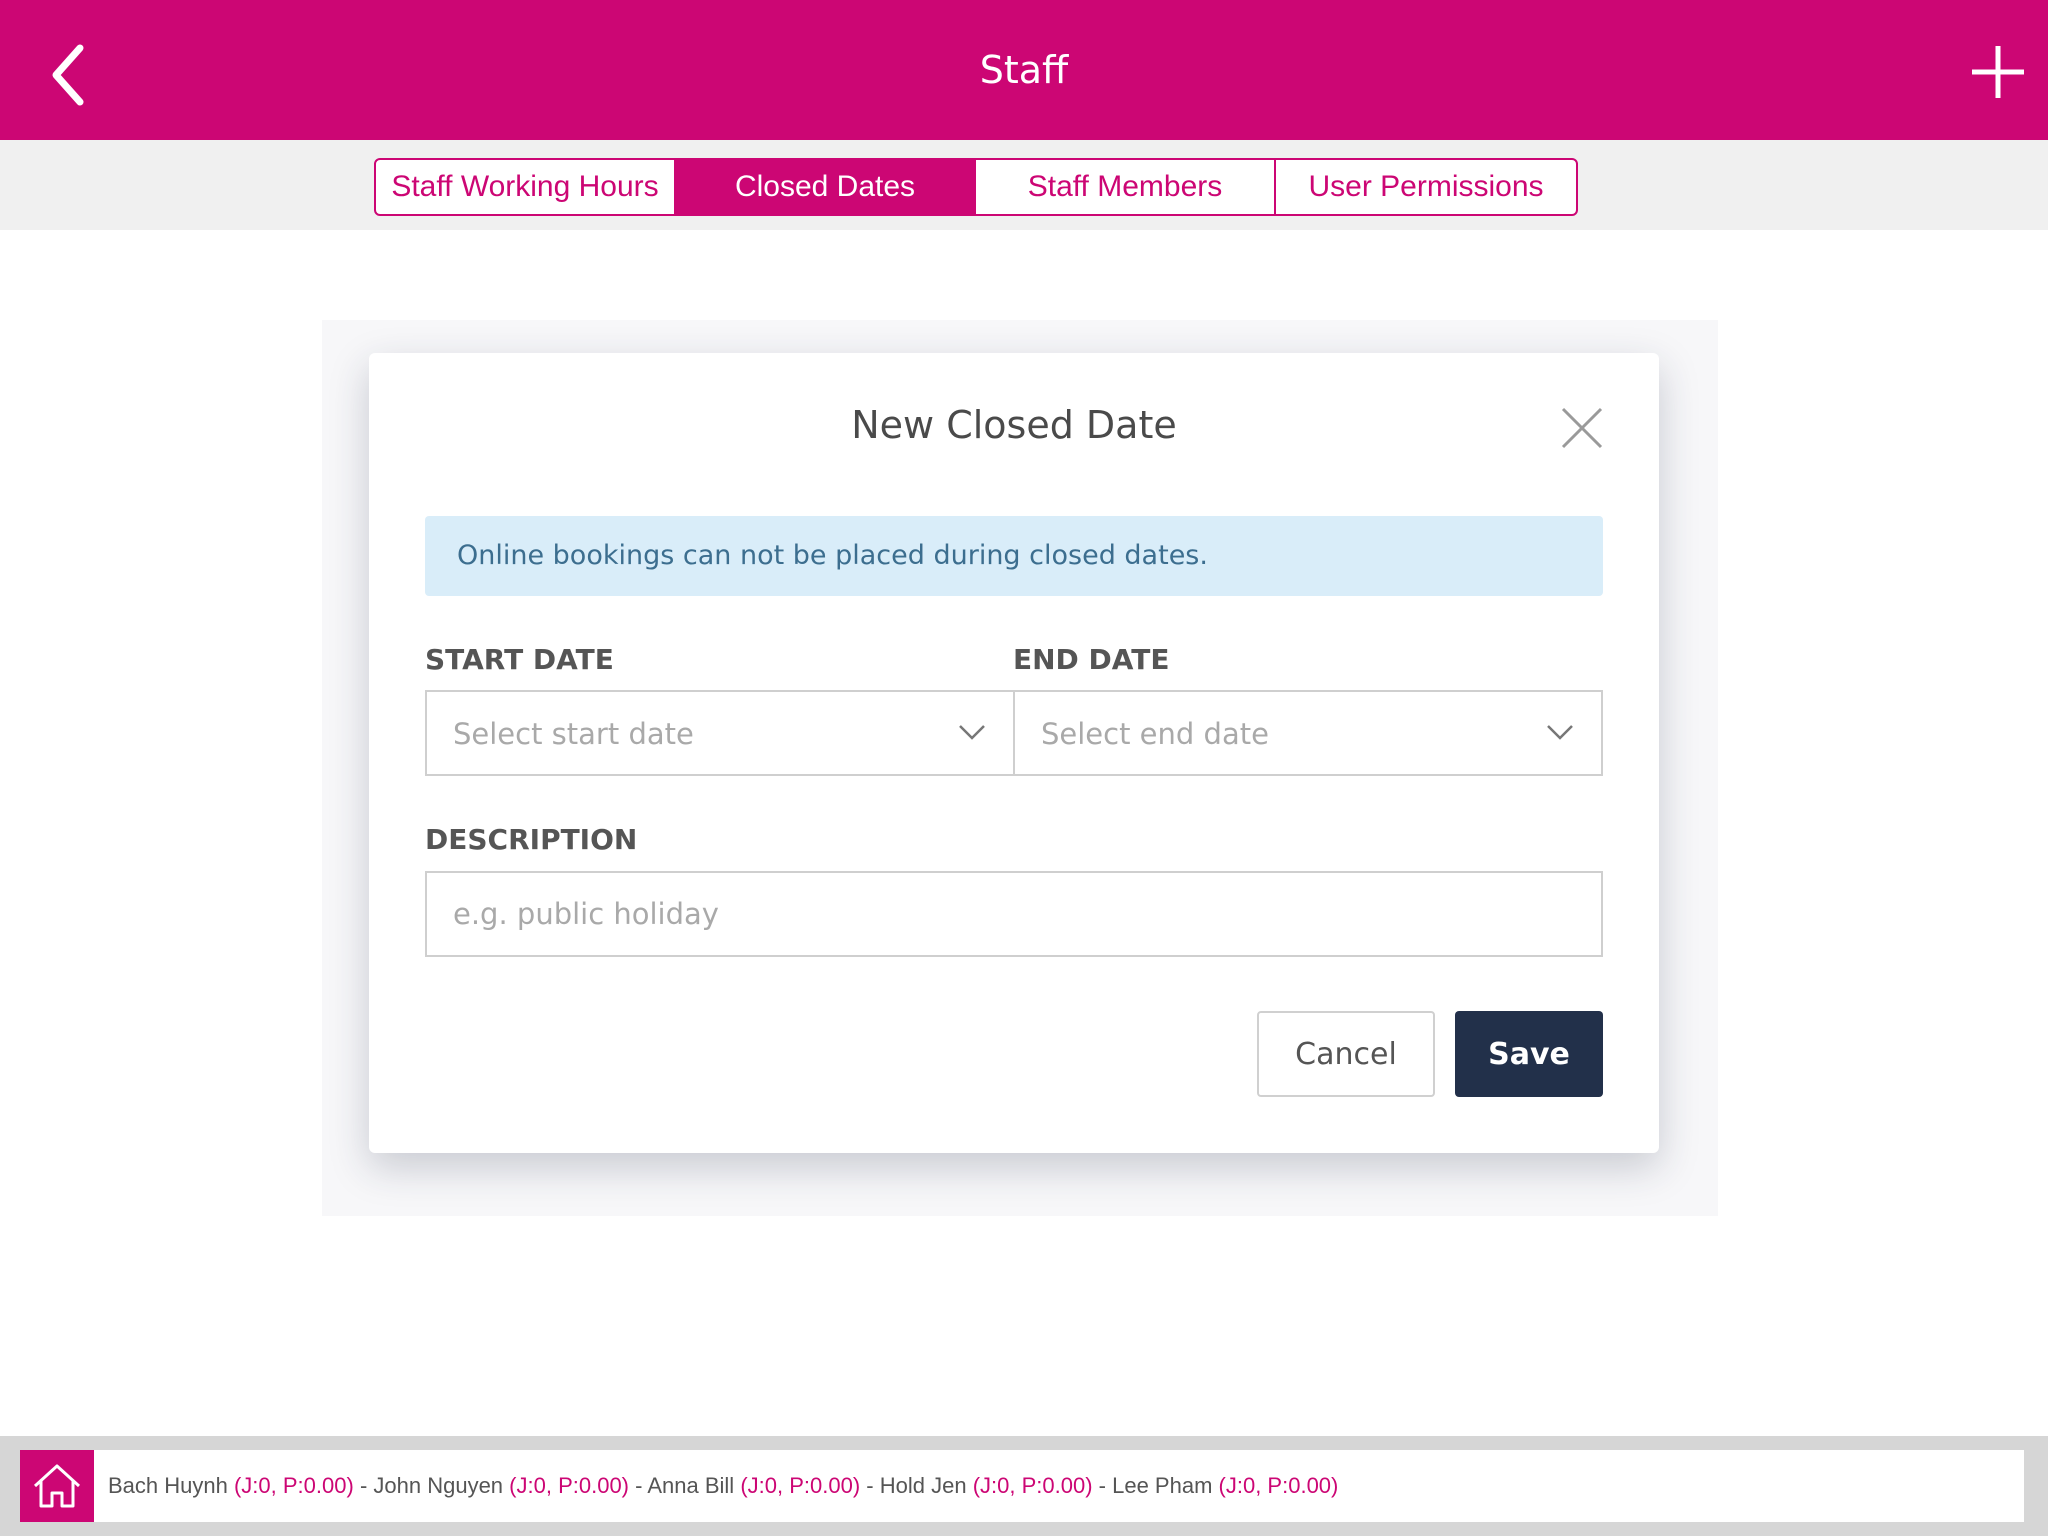 The image size is (2048, 1536). I want to click on plus-icon, so click(1998, 72).